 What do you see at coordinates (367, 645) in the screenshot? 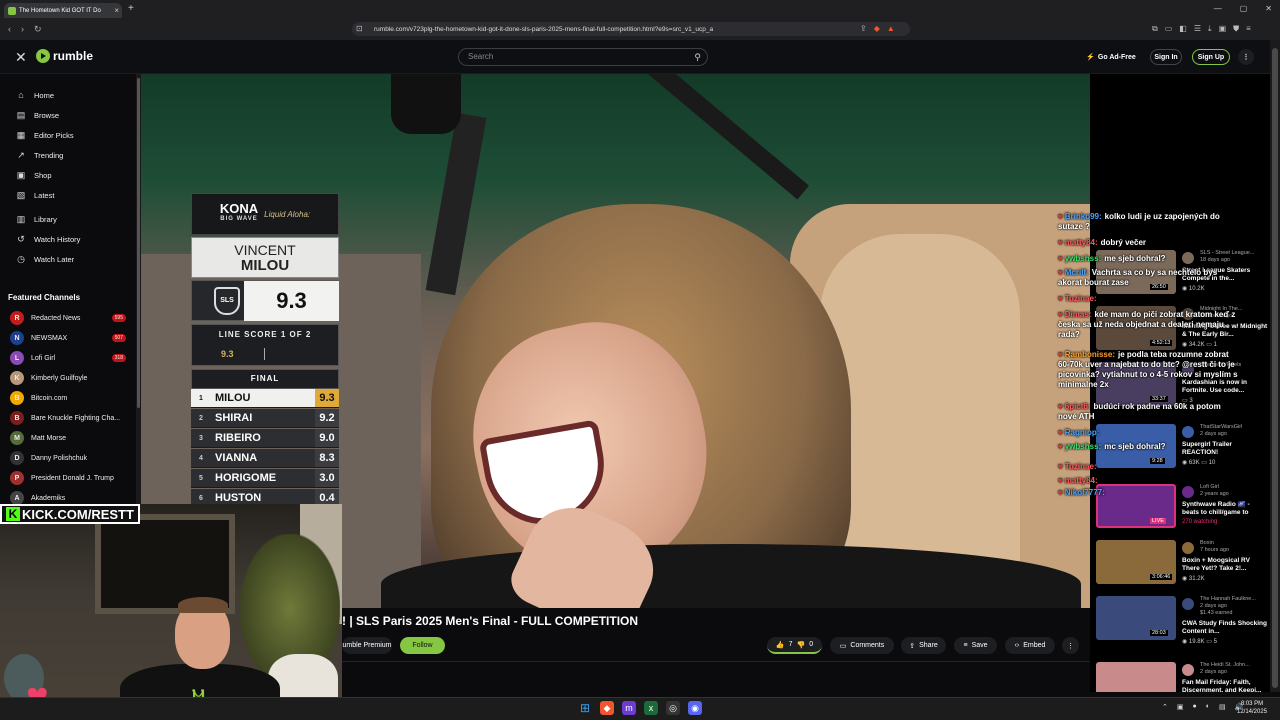
I see `rumble-premium-button: umble Premium` at bounding box center [367, 645].